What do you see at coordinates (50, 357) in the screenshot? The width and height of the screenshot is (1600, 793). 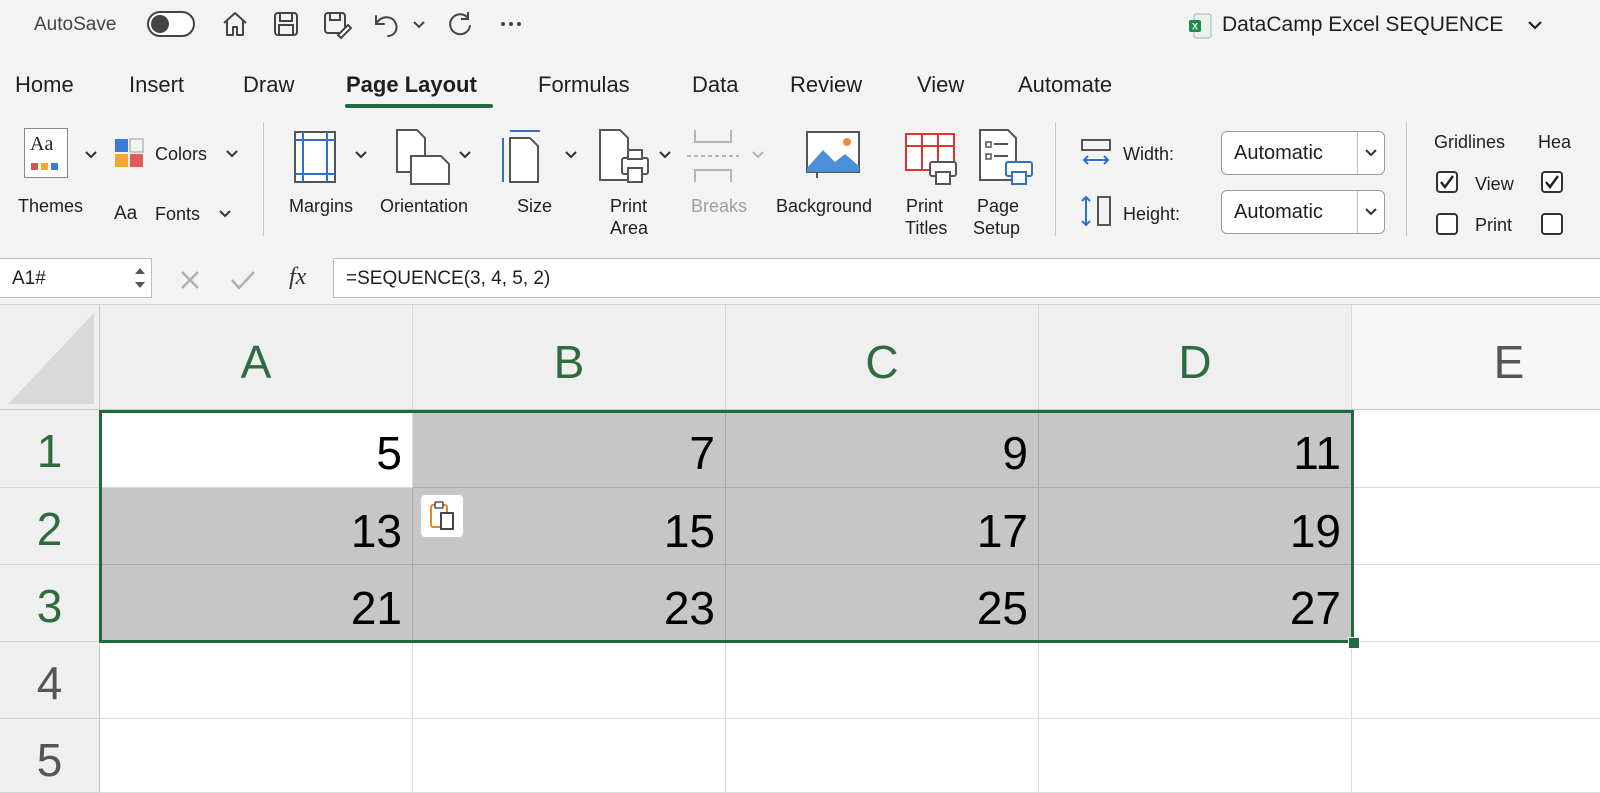 I see `select-all-corner` at bounding box center [50, 357].